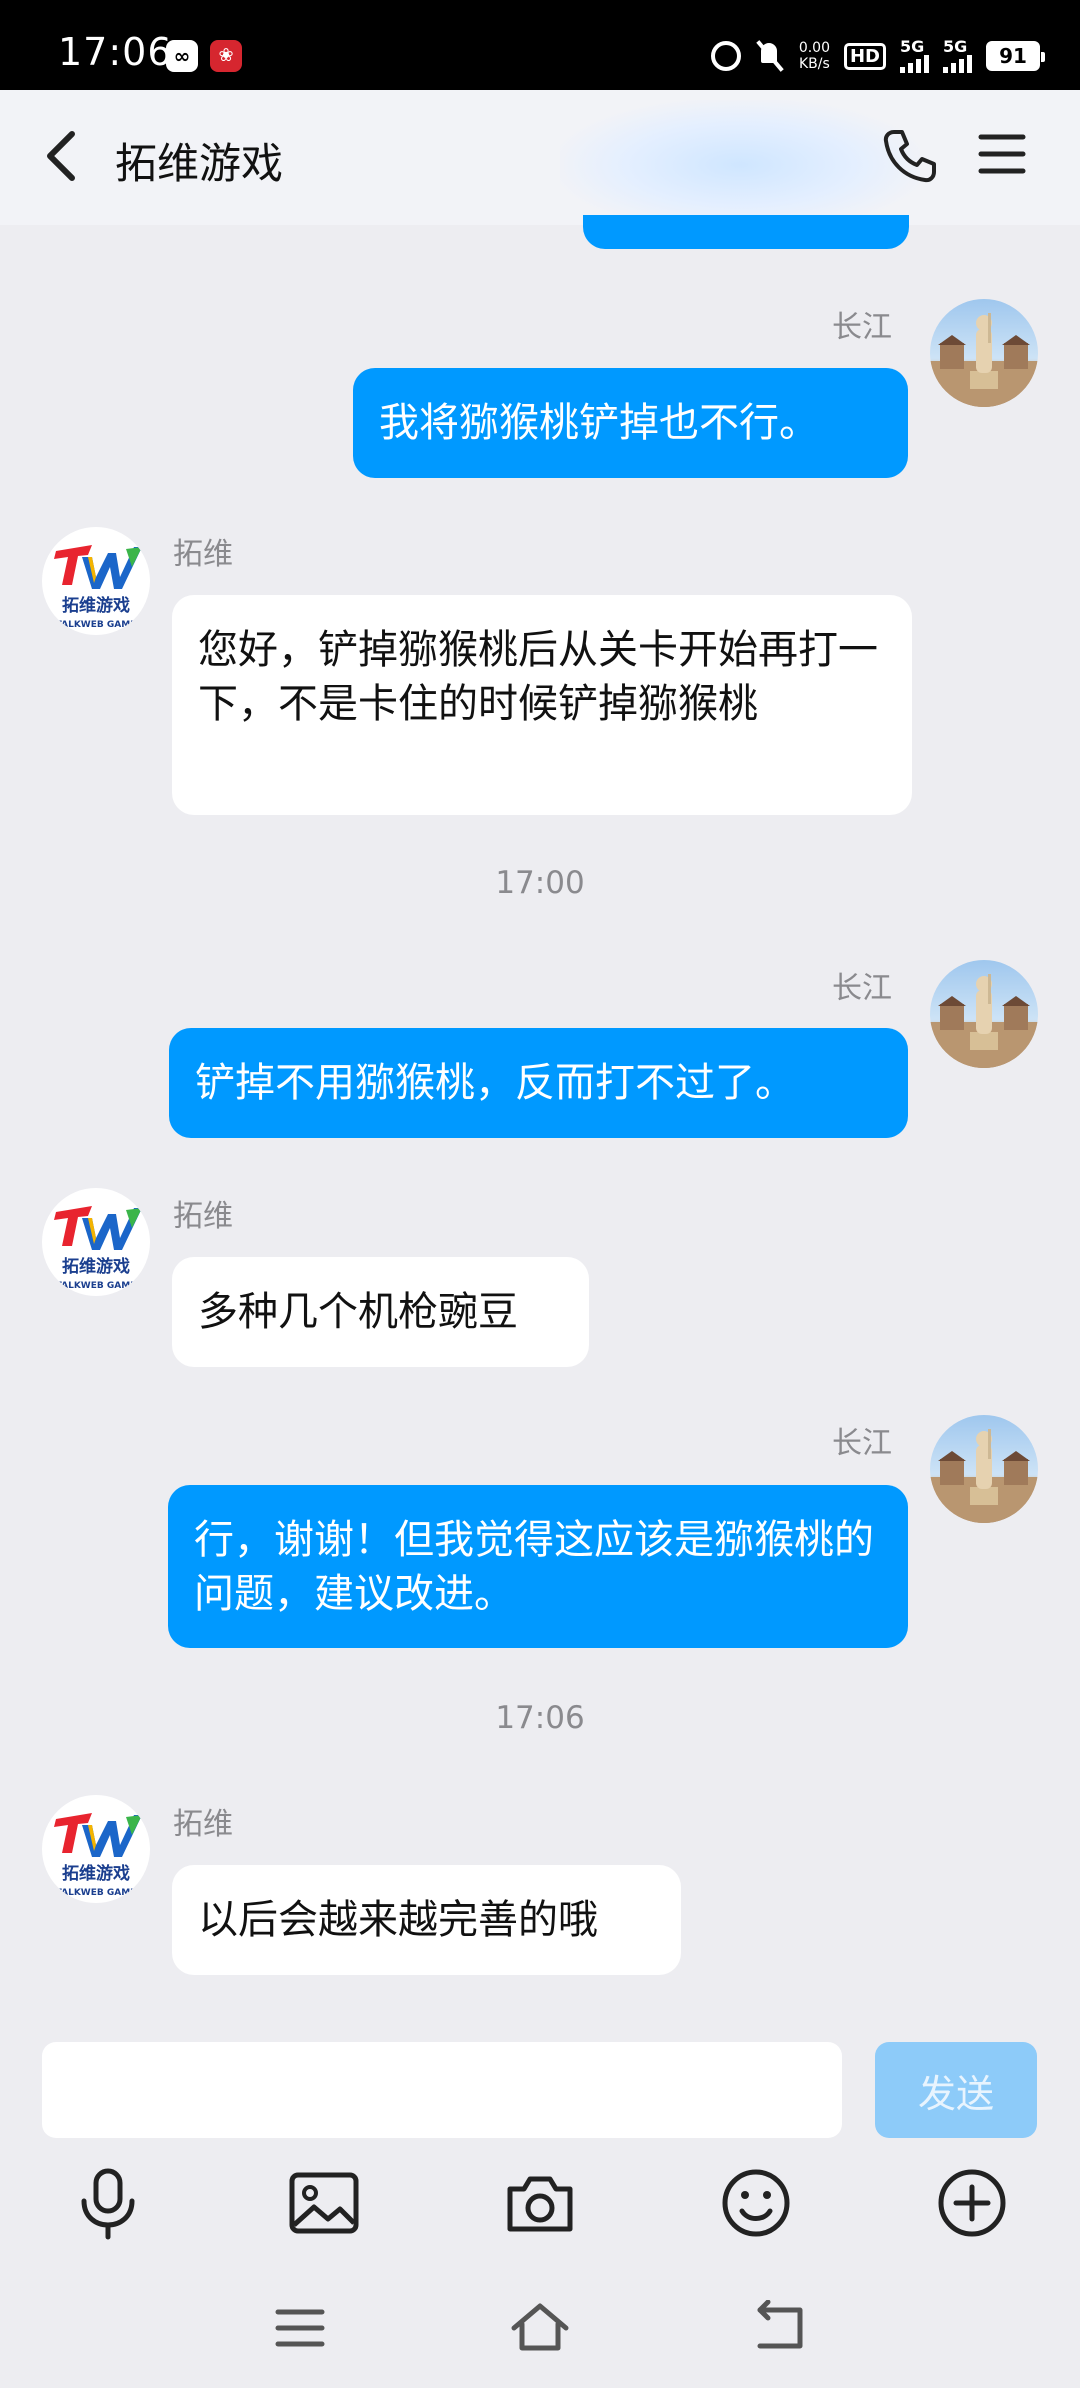 The image size is (1080, 2388). I want to click on blurred-area, so click(740, 165).